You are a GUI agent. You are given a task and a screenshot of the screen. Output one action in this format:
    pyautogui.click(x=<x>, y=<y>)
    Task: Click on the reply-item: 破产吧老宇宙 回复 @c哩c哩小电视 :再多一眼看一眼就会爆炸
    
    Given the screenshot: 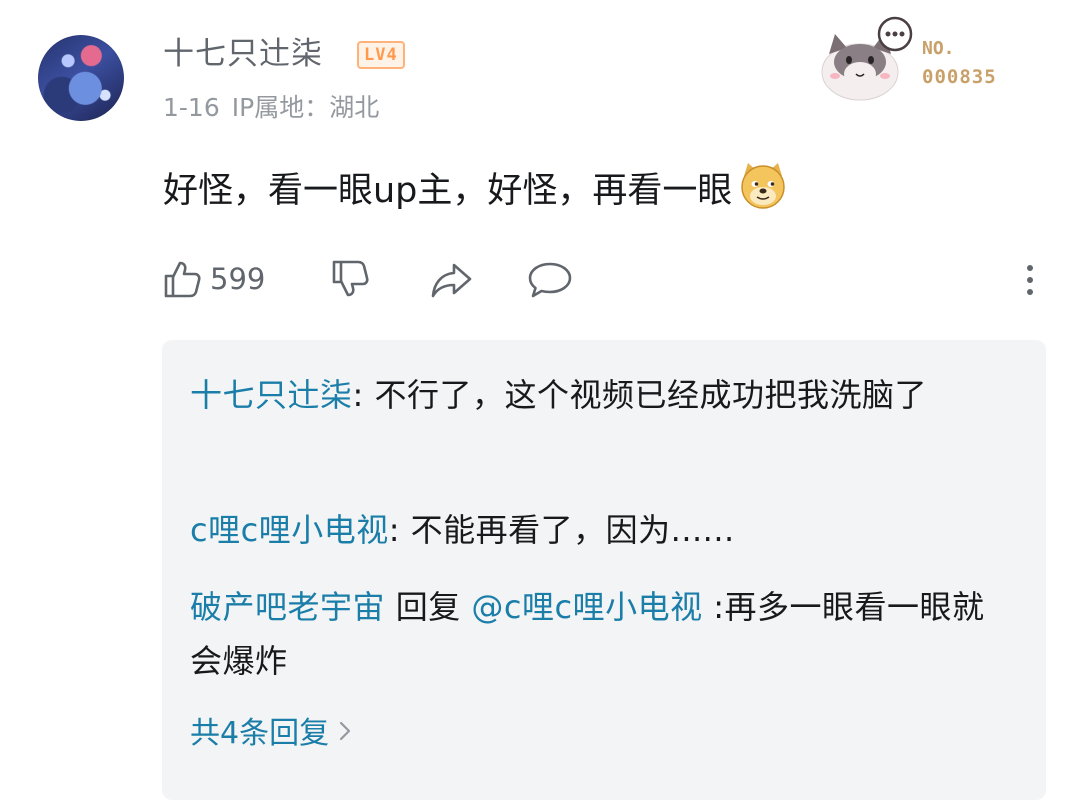 What is the action you would take?
    pyautogui.click(x=600, y=634)
    